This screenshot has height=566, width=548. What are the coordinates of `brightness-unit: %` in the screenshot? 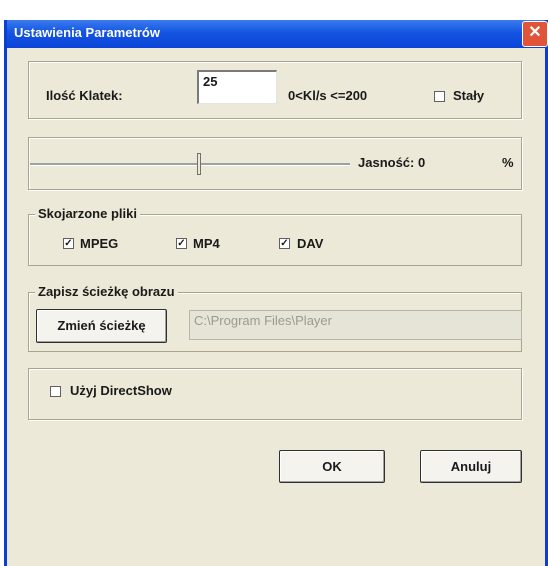 It's located at (508, 162).